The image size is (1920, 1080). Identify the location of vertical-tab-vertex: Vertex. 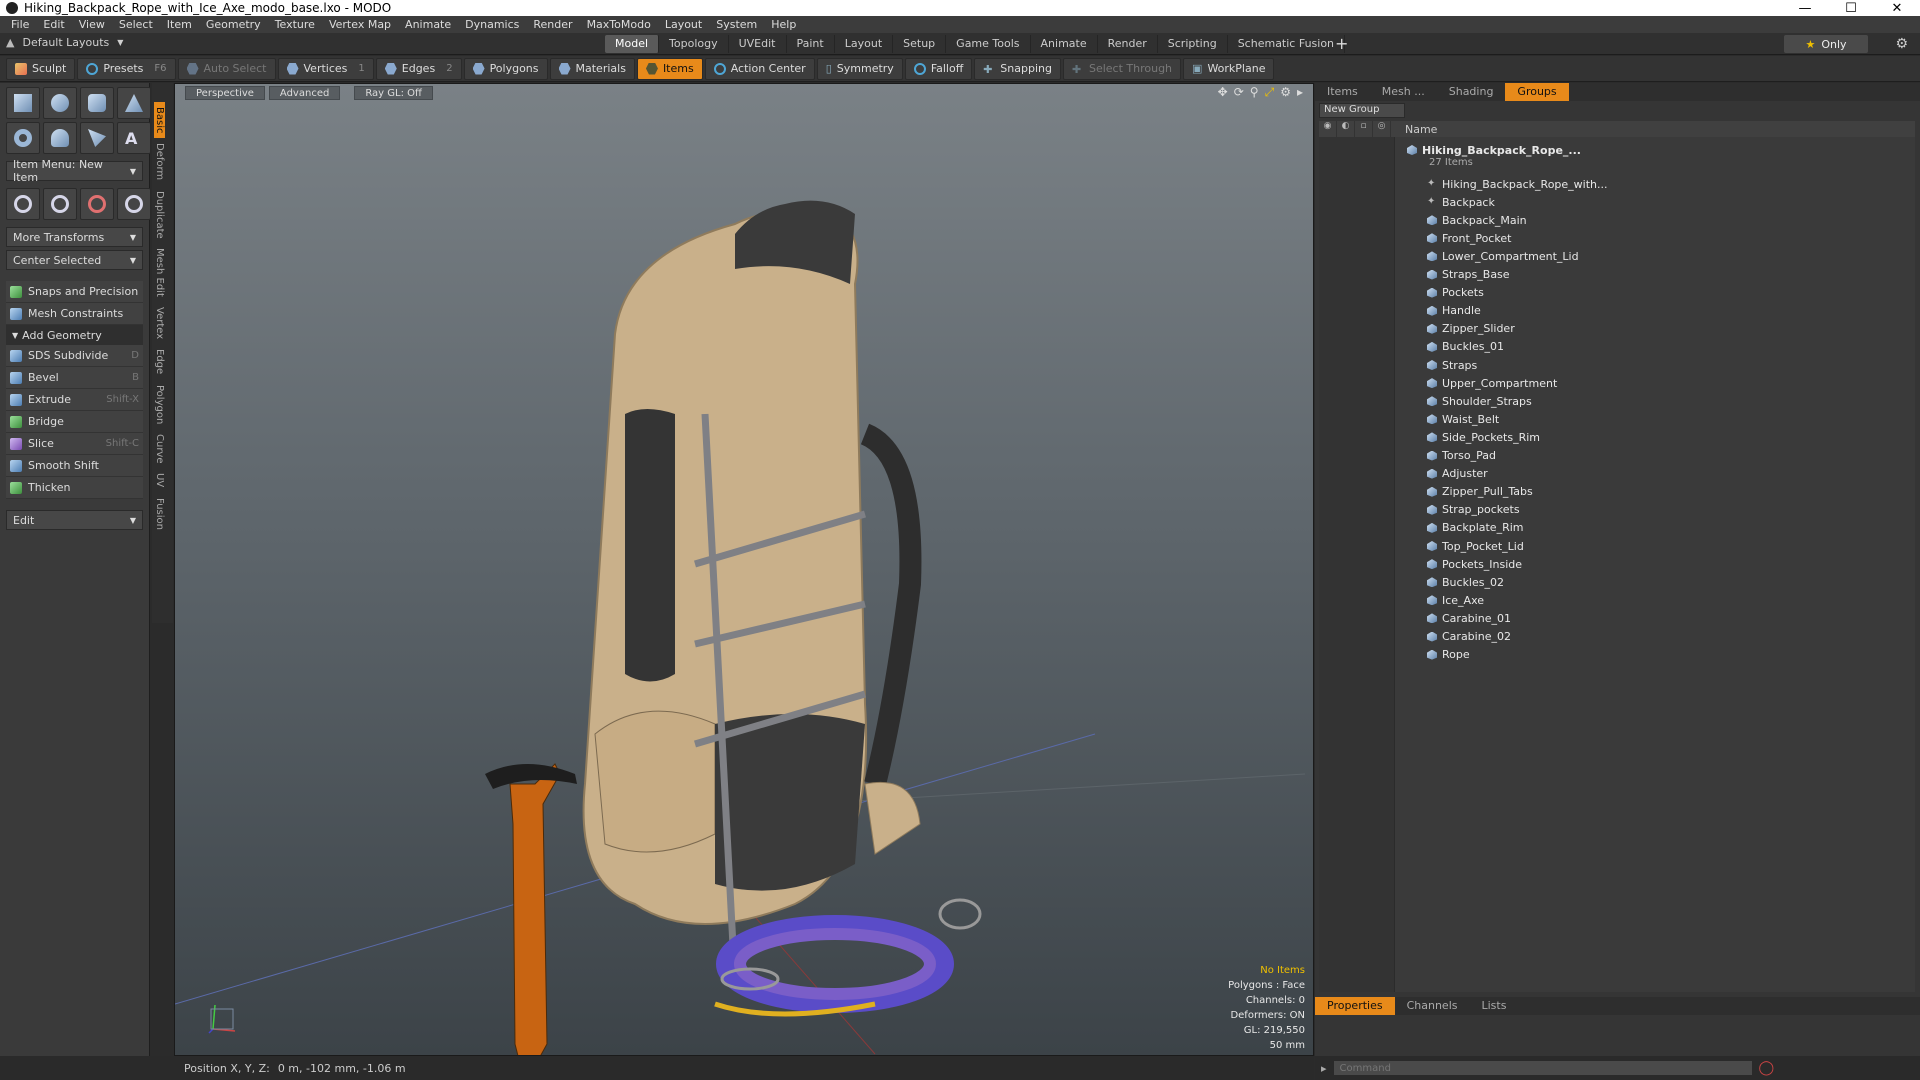
(159, 323).